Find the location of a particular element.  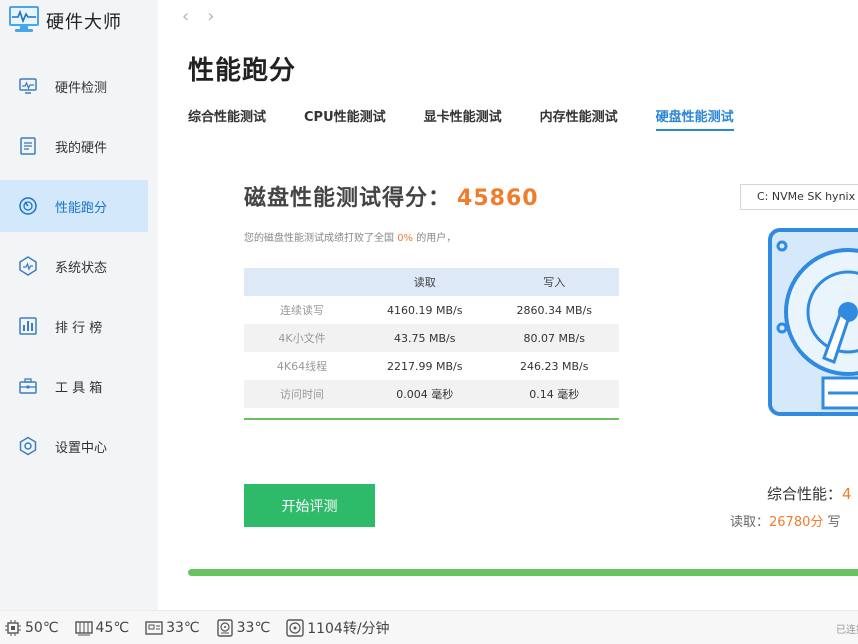

table-header-row: 读取 写入 is located at coordinates (431, 282).